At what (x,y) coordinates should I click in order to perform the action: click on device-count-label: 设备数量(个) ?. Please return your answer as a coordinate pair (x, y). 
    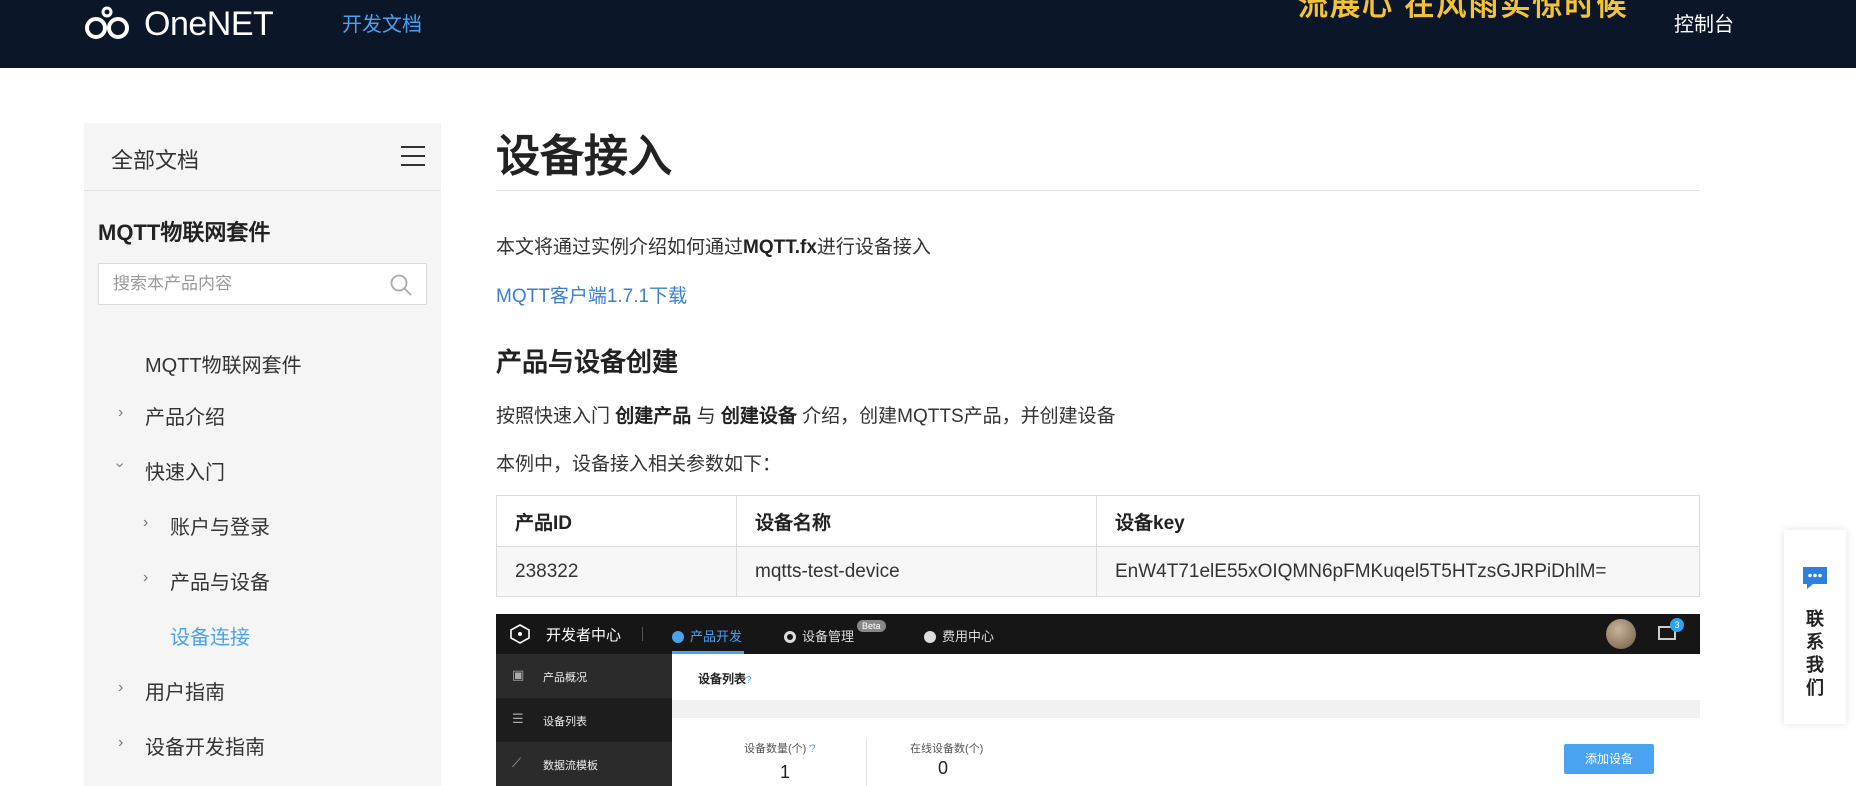
    Looking at the image, I should click on (780, 748).